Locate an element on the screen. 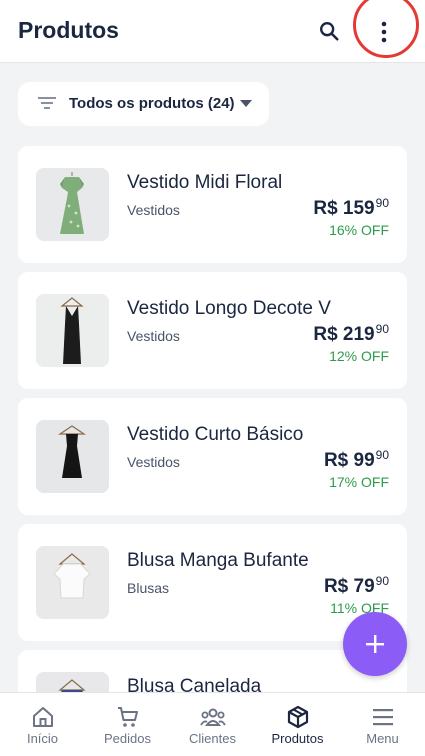 This screenshot has width=425, height=756. price-integer: R$ 159 is located at coordinates (344, 208).